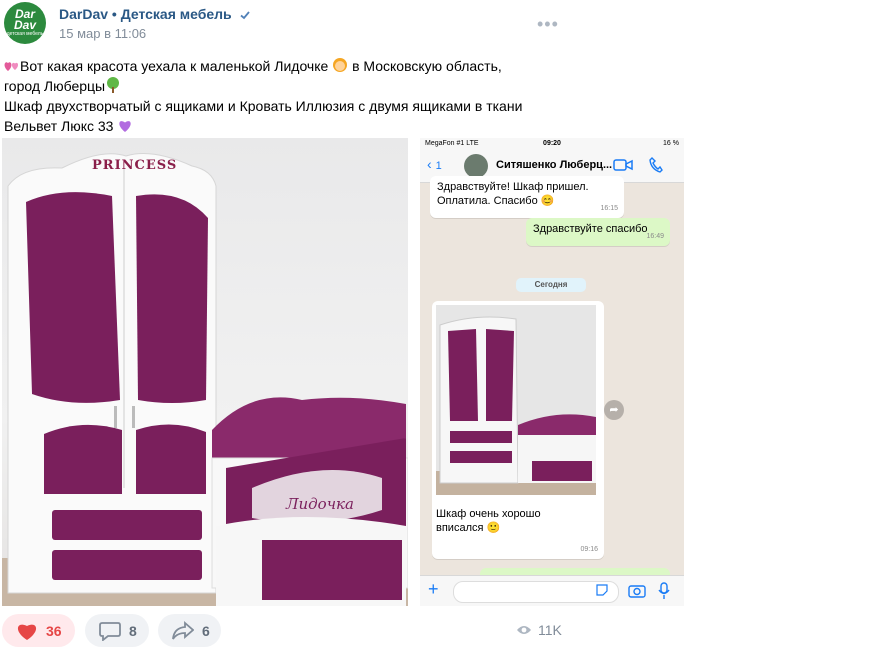  What do you see at coordinates (614, 410) in the screenshot?
I see `forward-icon: ➦` at bounding box center [614, 410].